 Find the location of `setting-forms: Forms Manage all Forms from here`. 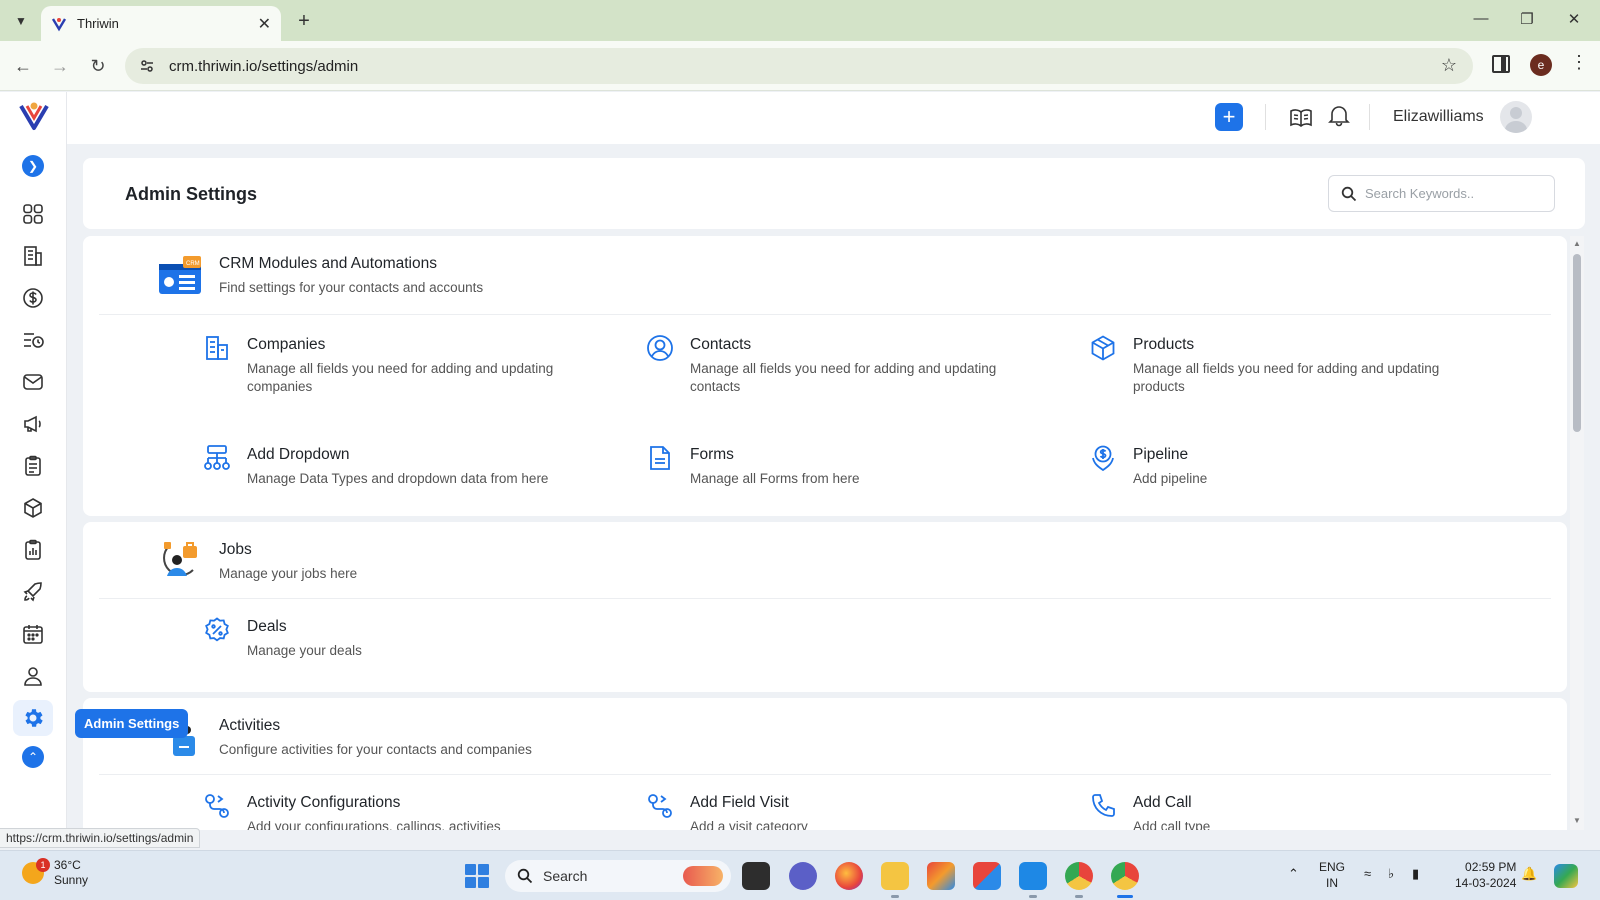

setting-forms: Forms Manage all Forms from here is located at coordinates (846, 479).